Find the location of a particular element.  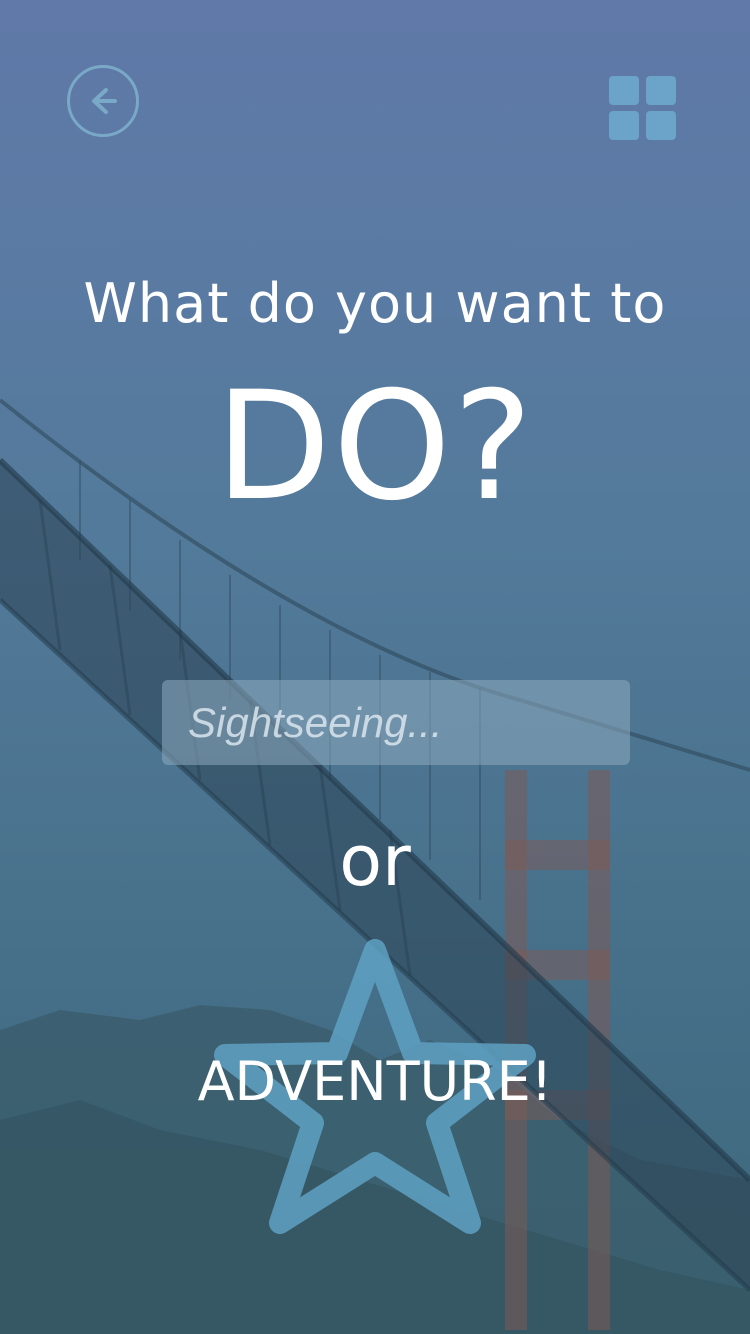

question-line: What do you want to is located at coordinates (375, 303).